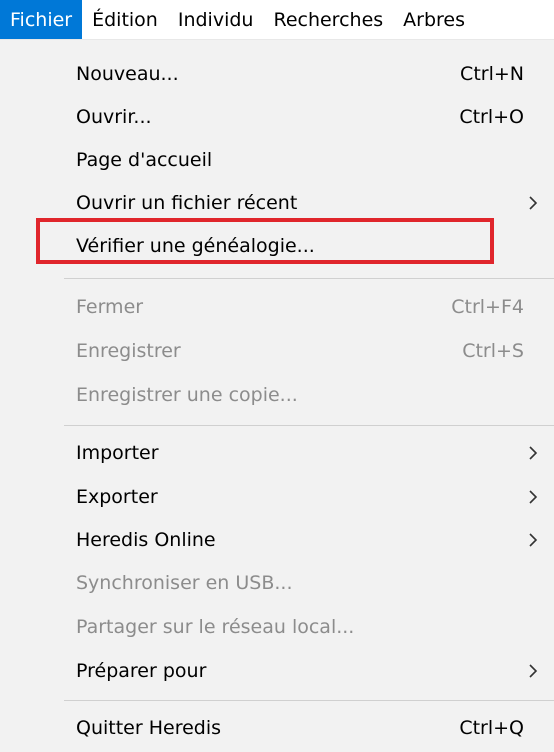 The height and width of the screenshot is (752, 554). Describe the element at coordinates (277, 160) in the screenshot. I see `menu-item-page-accueil: Page d'accueil` at that location.